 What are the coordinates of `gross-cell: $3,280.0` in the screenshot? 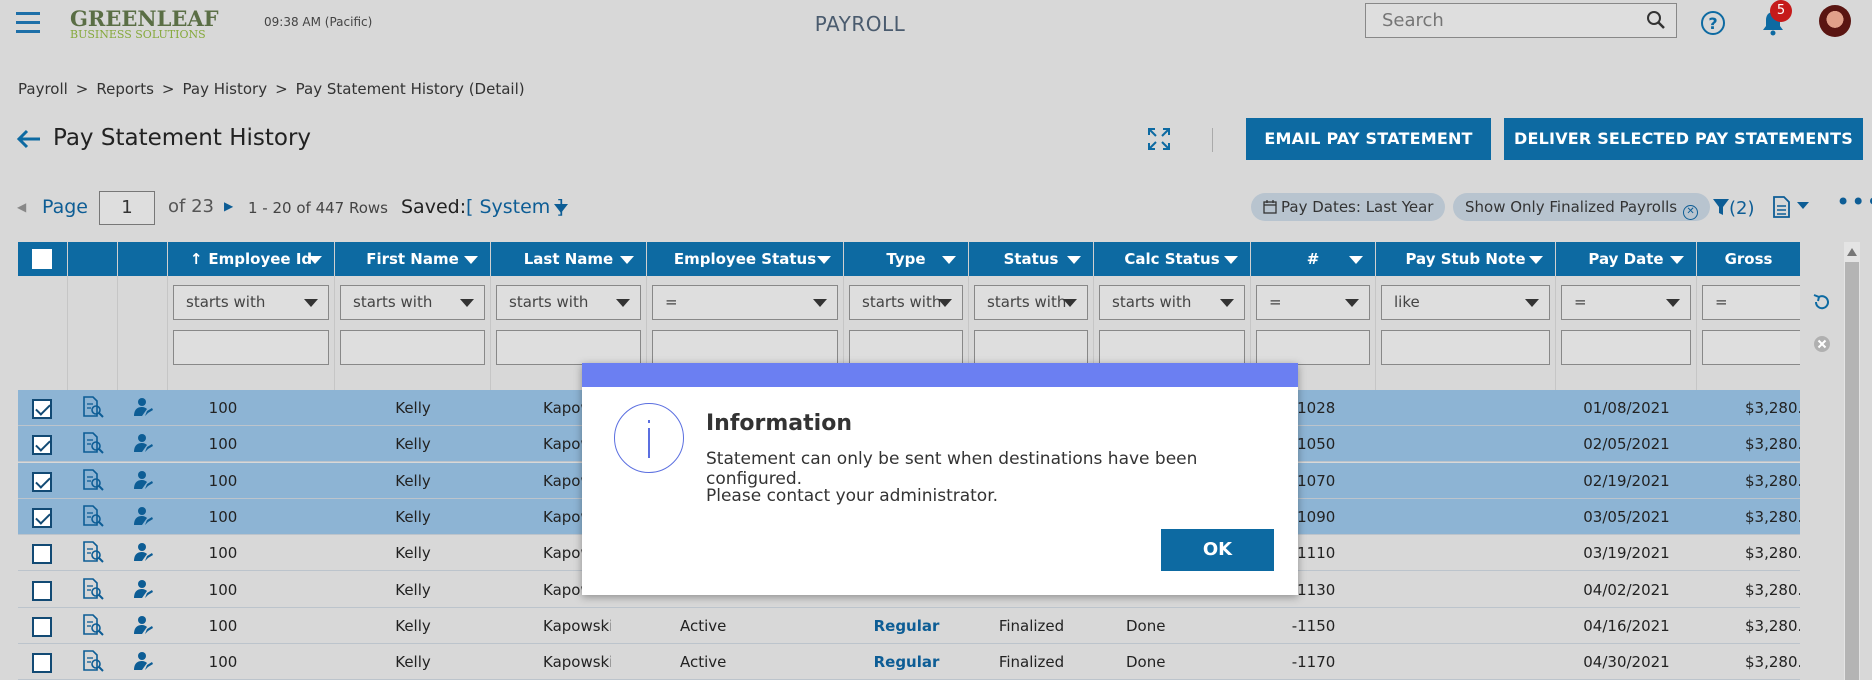 It's located at (1772, 480).